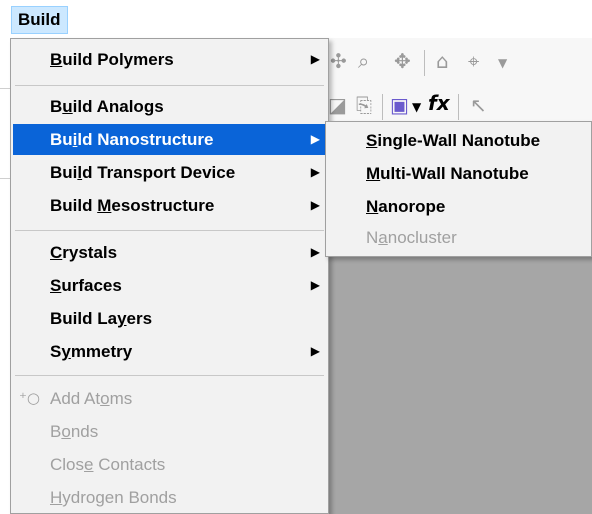 This screenshot has width=592, height=514. I want to click on menu-item-build-mesostructure: Build Mesostructure ▶, so click(169, 205).